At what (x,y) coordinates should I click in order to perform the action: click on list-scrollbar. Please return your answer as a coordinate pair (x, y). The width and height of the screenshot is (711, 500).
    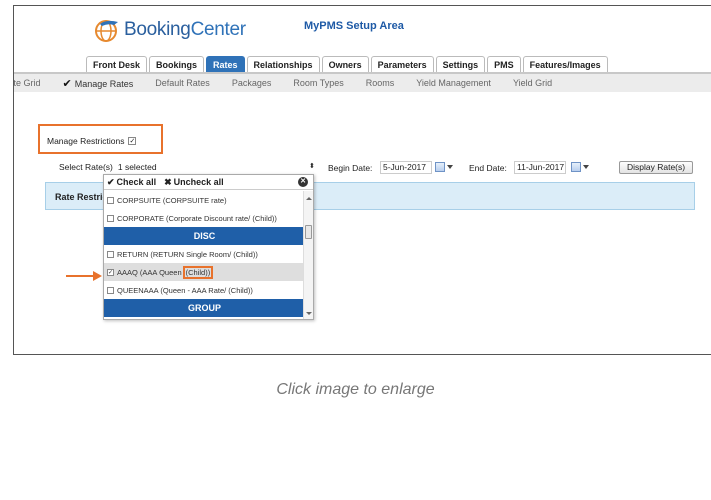
    Looking at the image, I should click on (308, 255).